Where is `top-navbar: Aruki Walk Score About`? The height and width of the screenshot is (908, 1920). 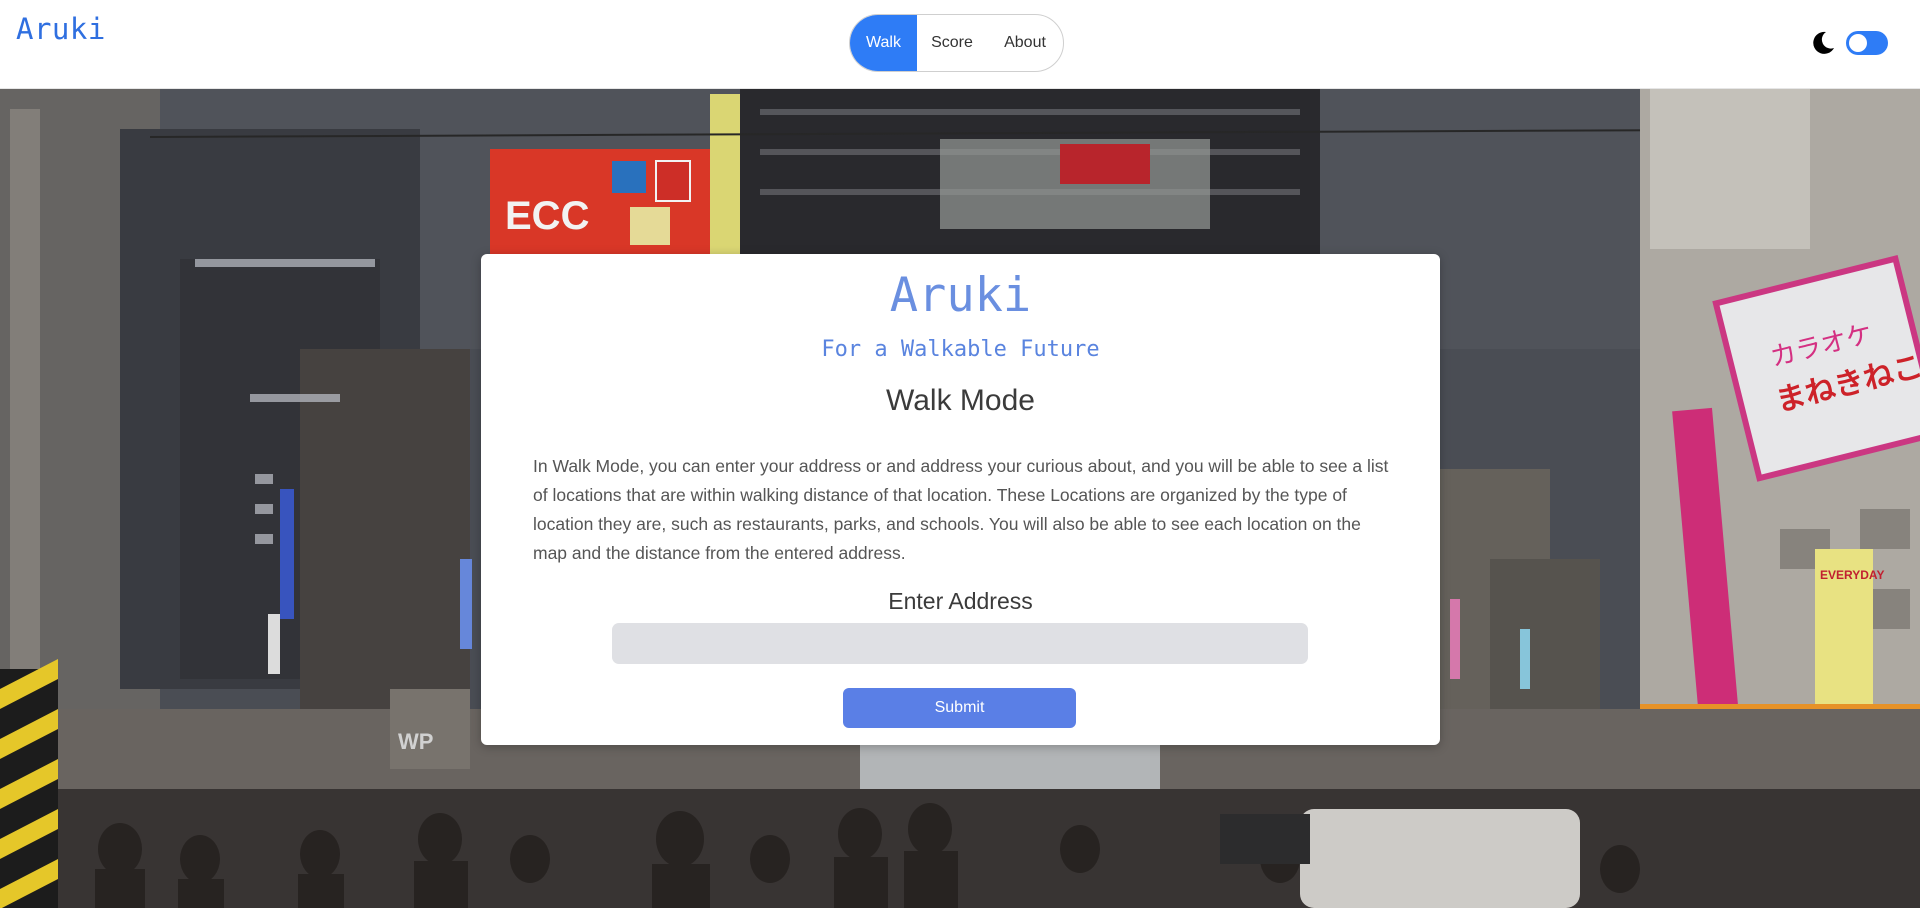
top-navbar: Aruki Walk Score About is located at coordinates (960, 44).